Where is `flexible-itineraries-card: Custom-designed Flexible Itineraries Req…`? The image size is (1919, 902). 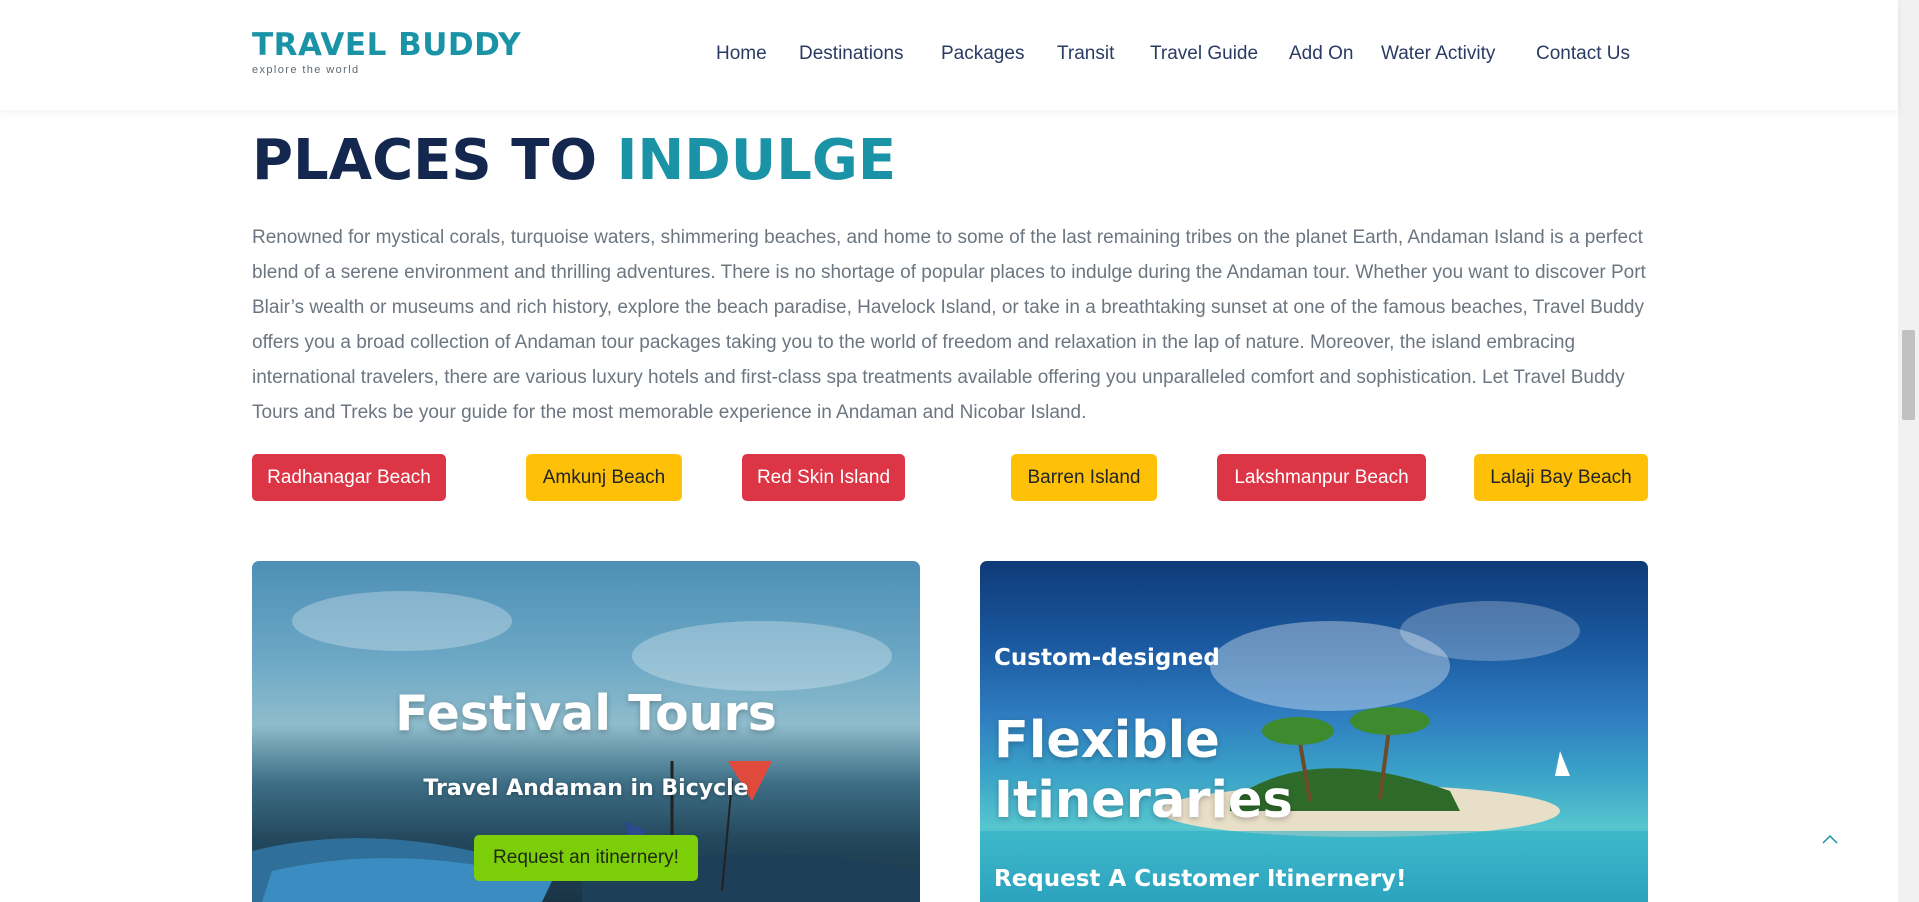
flexible-itineraries-card: Custom-designed Flexible Itineraries Req… is located at coordinates (1314, 731).